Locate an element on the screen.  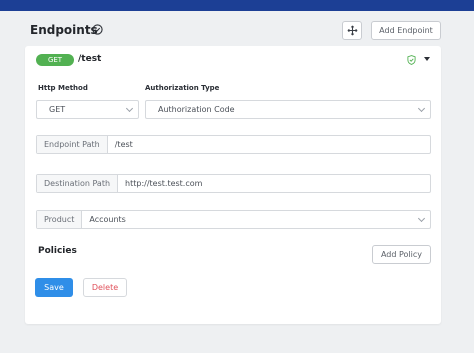
add-endpoint-button: Add Endpoint is located at coordinates (406, 30).